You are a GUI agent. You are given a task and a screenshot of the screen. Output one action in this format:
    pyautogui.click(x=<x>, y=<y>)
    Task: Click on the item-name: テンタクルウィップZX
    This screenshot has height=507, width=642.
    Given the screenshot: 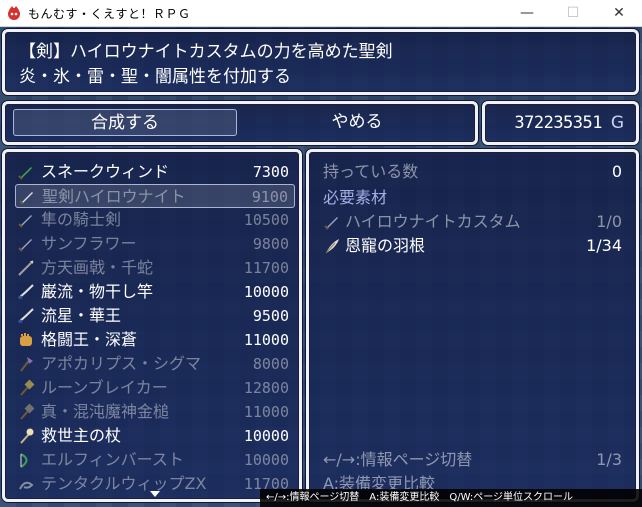 What is the action you would take?
    pyautogui.click(x=124, y=483)
    